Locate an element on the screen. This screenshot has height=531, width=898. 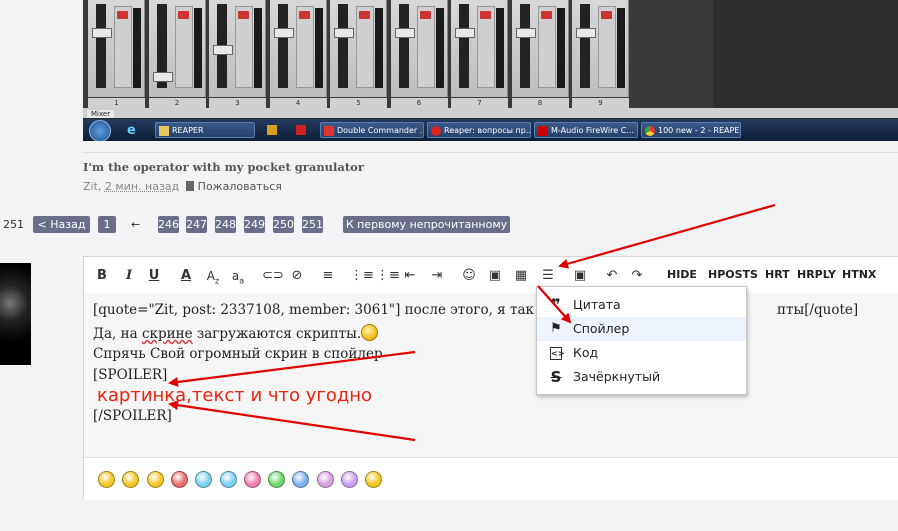
menu-item-strikethrough: S Зачёркнутый is located at coordinates (641, 377).